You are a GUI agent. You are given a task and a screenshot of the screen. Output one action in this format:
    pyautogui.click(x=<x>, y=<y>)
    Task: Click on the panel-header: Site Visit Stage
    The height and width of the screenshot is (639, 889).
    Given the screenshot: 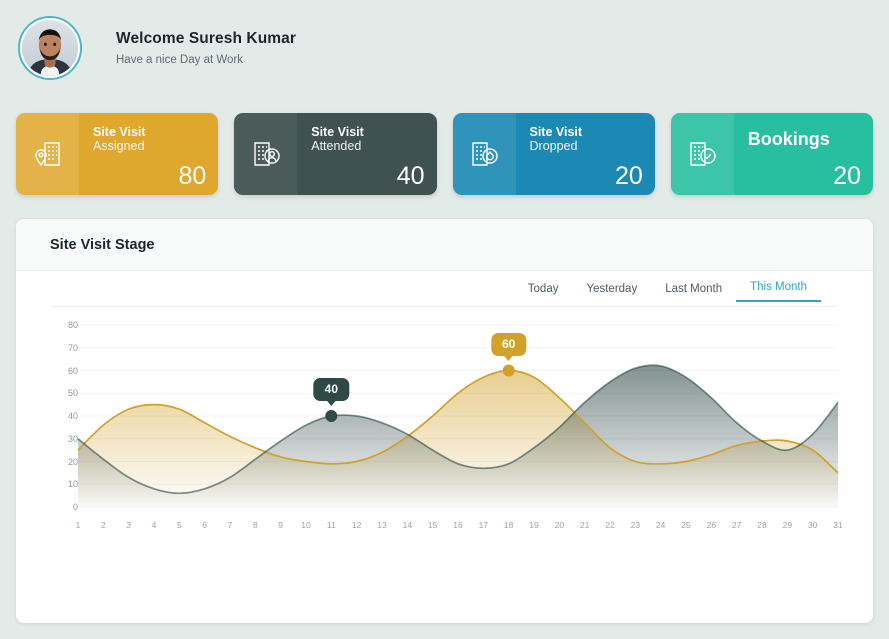 What is the action you would take?
    pyautogui.click(x=444, y=245)
    